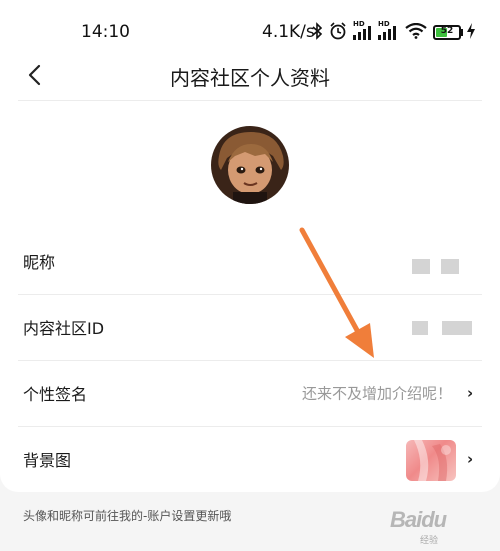 The image size is (500, 551). I want to click on battery-cap, so click(462, 32).